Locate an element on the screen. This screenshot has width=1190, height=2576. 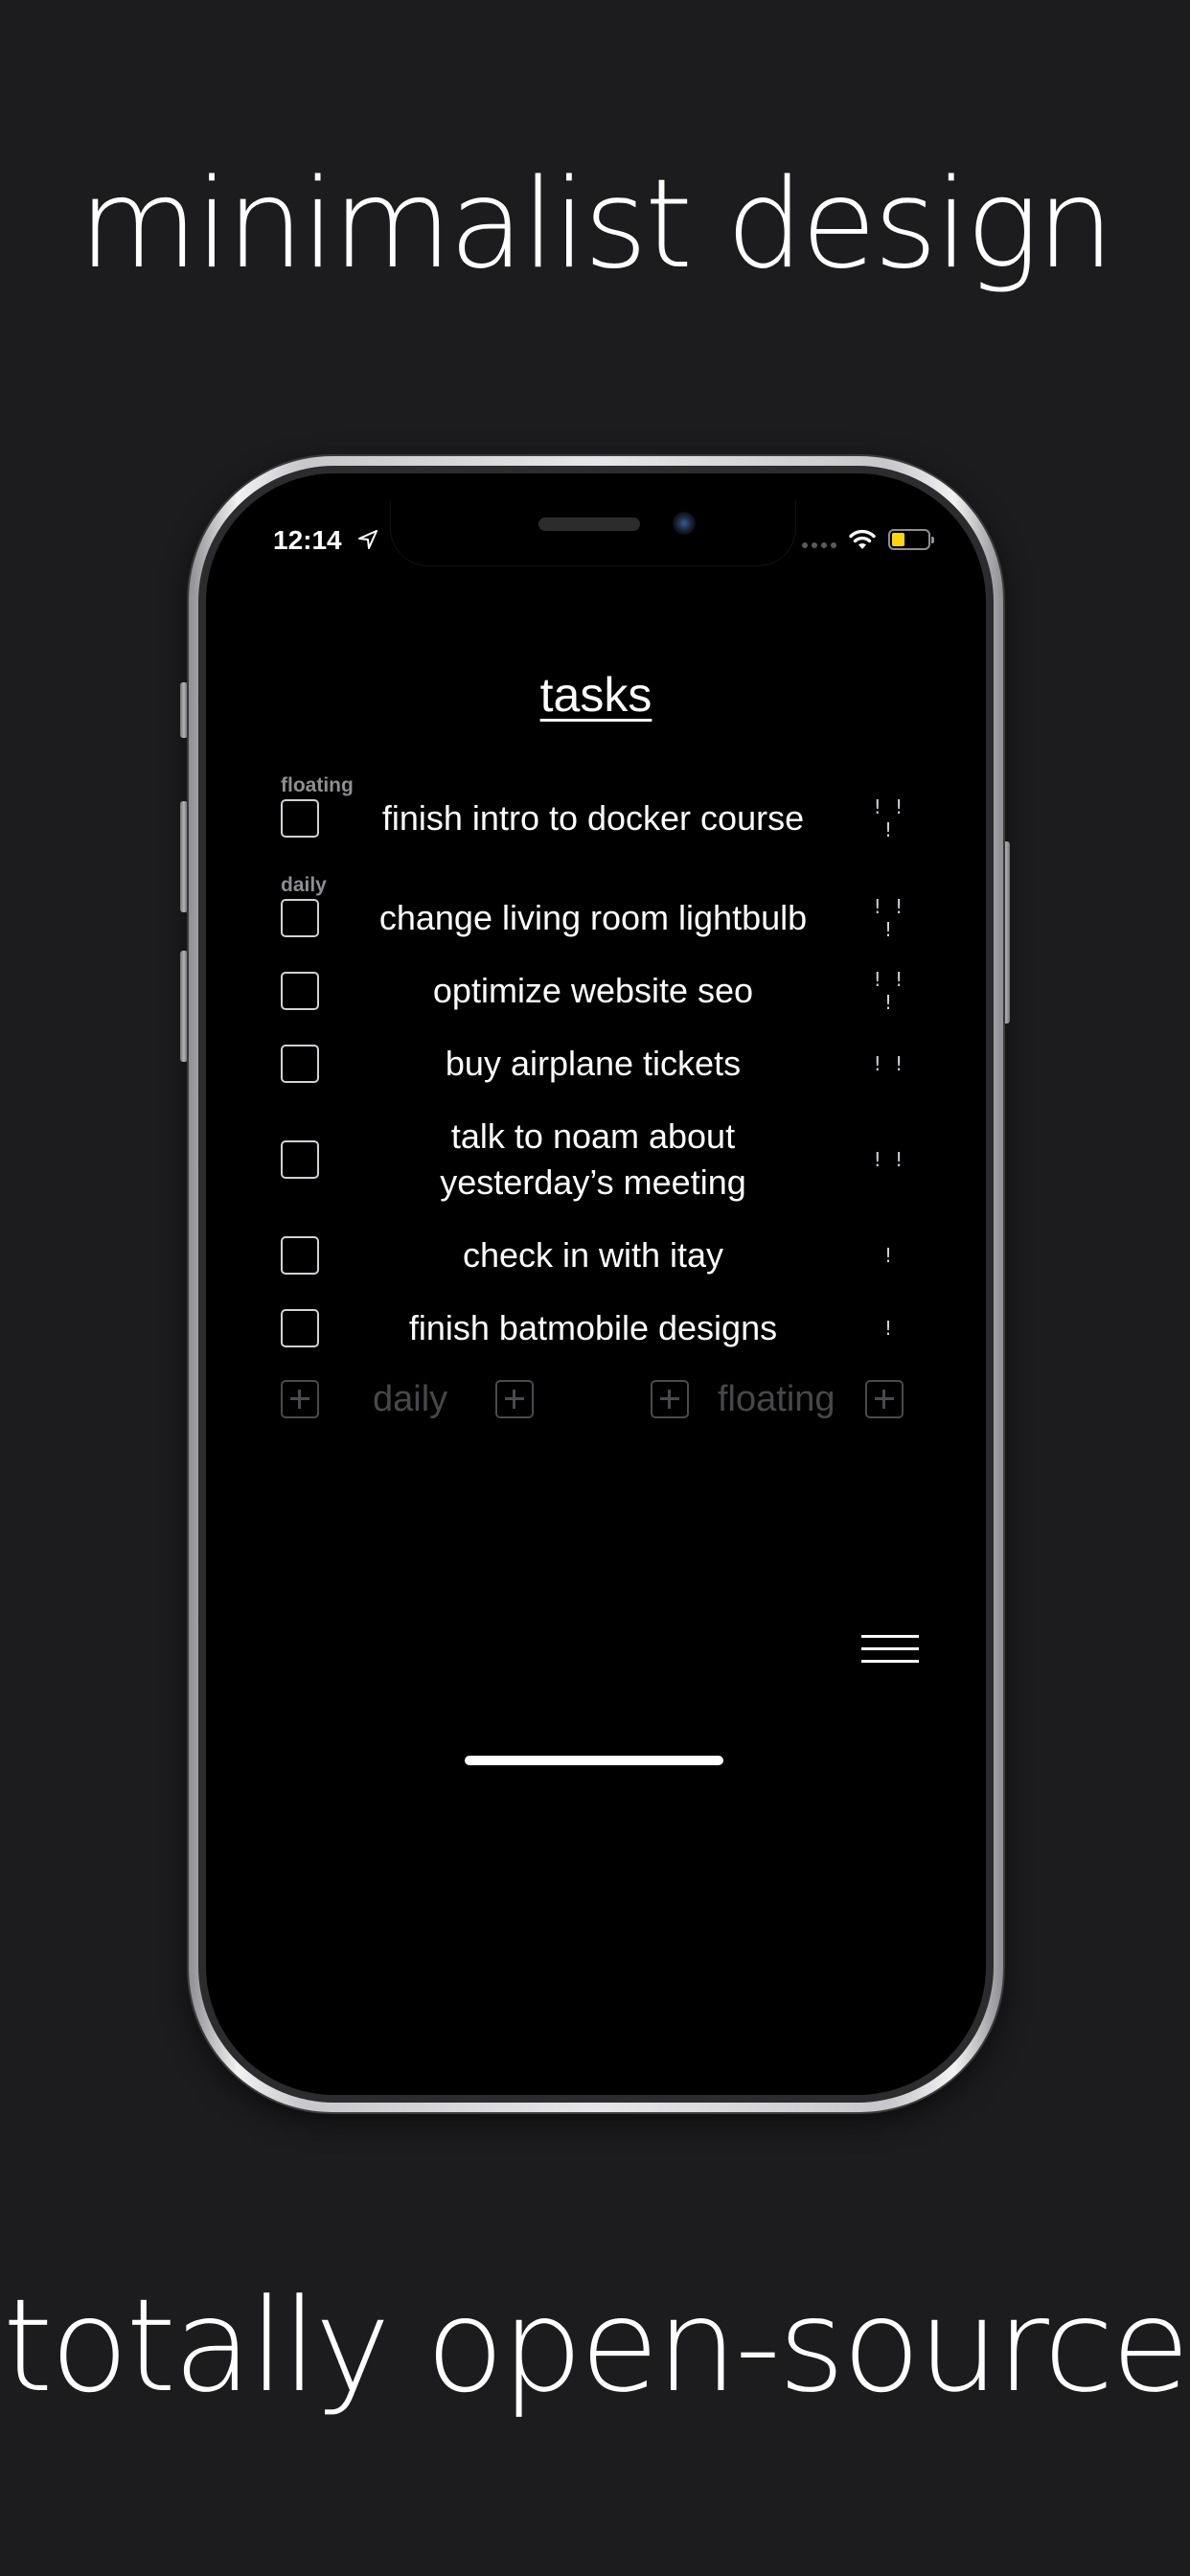
location-arrow-icon is located at coordinates (368, 539).